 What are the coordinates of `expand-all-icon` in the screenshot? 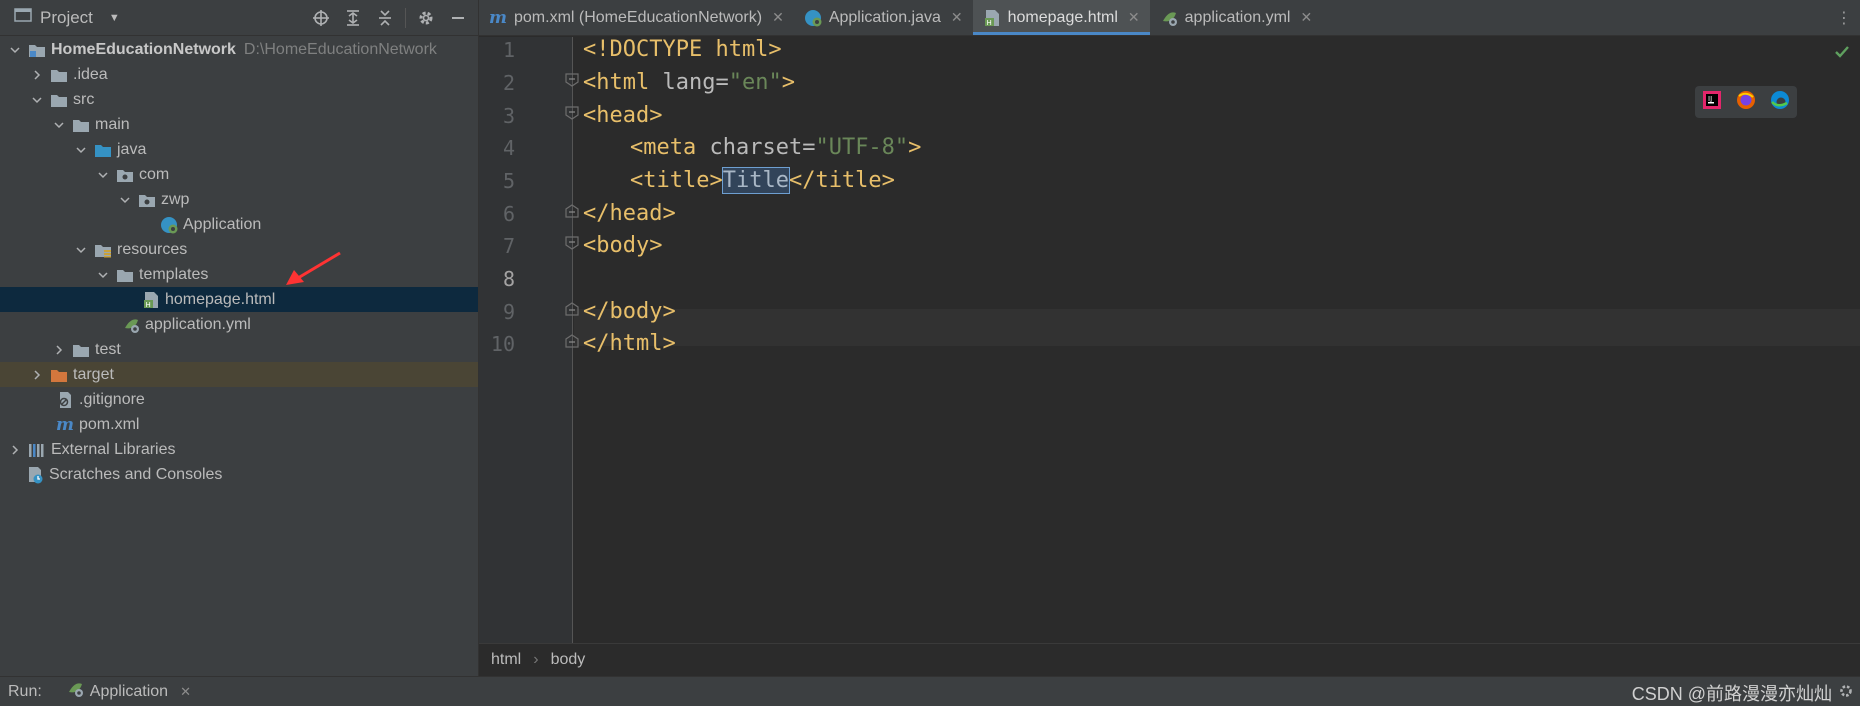 It's located at (353, 18).